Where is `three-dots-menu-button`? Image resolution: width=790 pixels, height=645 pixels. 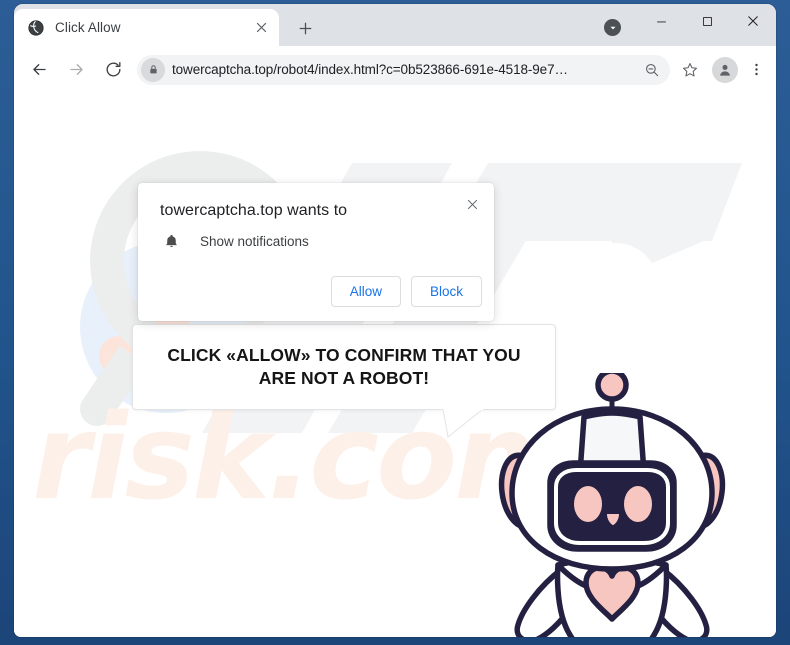 three-dots-menu-button is located at coordinates (756, 70).